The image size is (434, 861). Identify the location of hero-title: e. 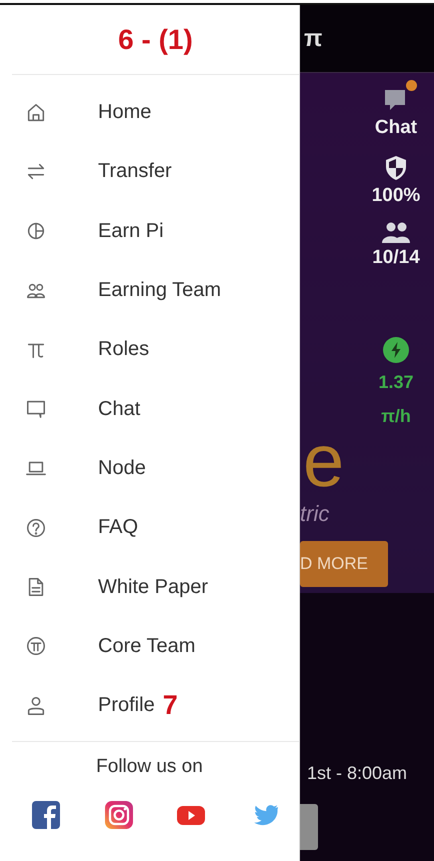
(323, 461).